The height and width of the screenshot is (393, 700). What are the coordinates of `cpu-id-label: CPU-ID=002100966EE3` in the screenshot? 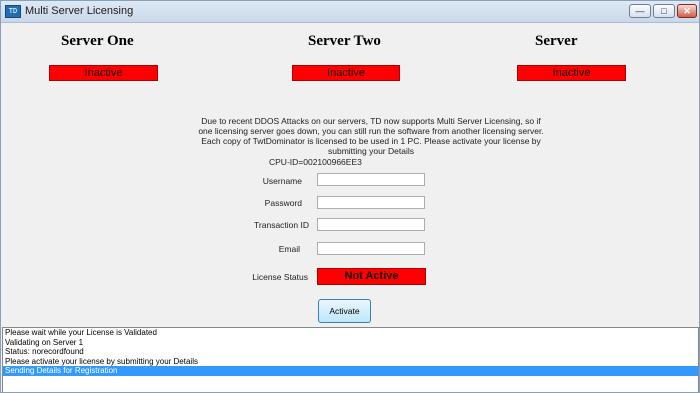 It's located at (315, 162).